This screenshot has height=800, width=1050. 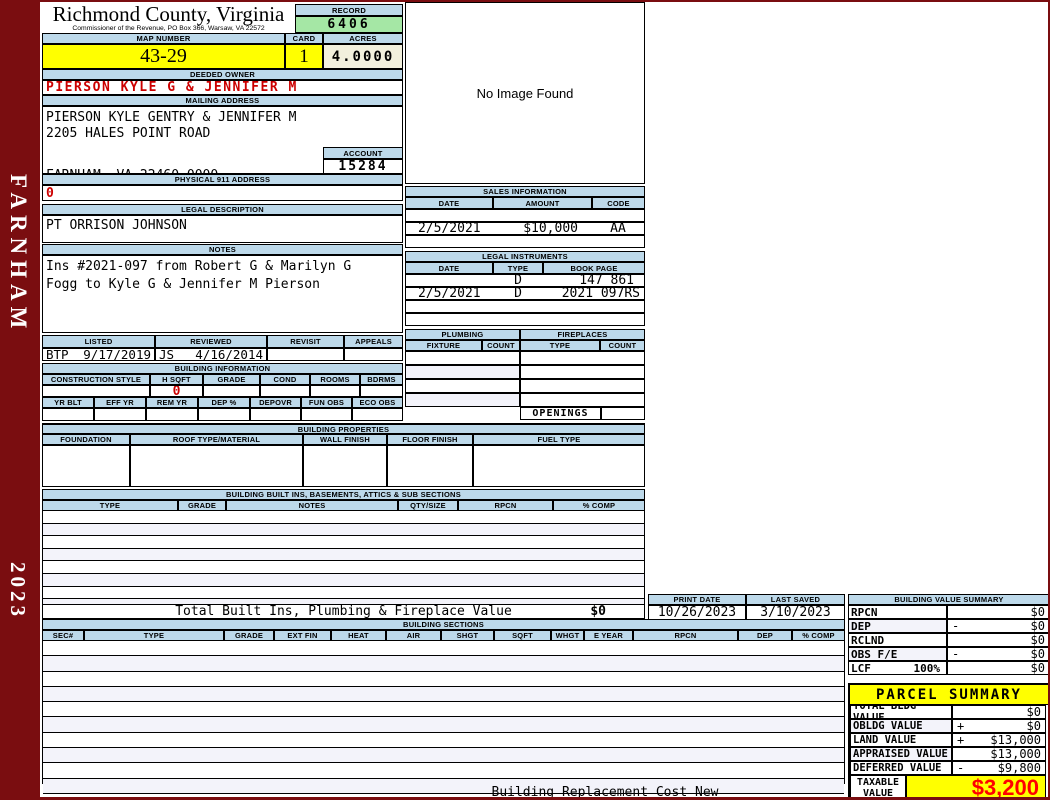 What do you see at coordinates (377, 402) in the screenshot?
I see `eco-obs-header: ECO OBS` at bounding box center [377, 402].